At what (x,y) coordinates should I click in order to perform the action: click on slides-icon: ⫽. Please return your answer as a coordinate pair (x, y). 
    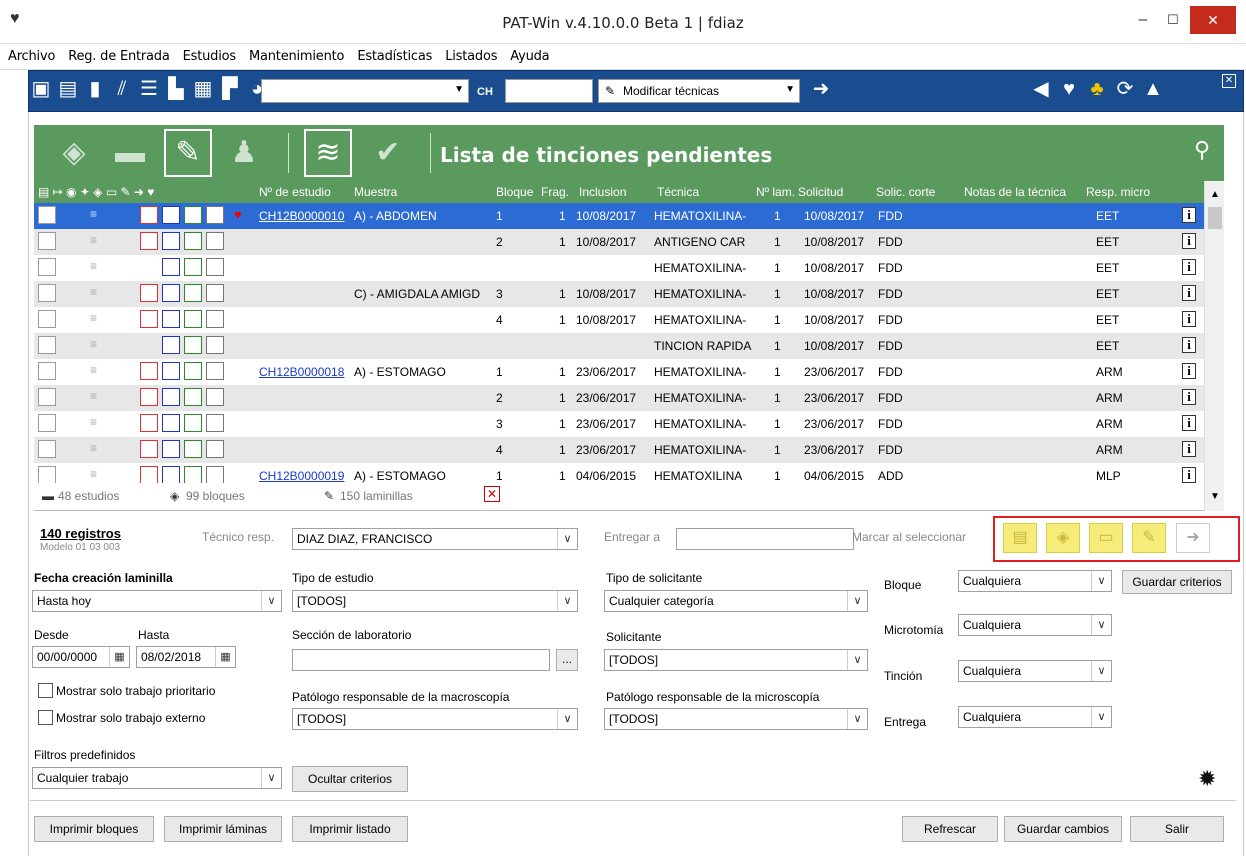
    Looking at the image, I should click on (122, 89).